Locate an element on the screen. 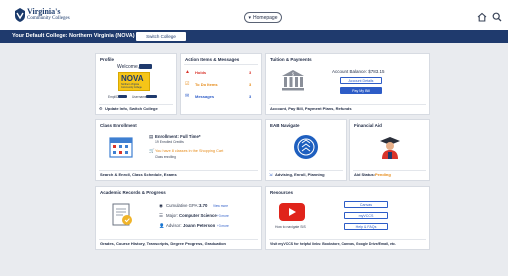  message-icon: ✉ is located at coordinates (187, 96).